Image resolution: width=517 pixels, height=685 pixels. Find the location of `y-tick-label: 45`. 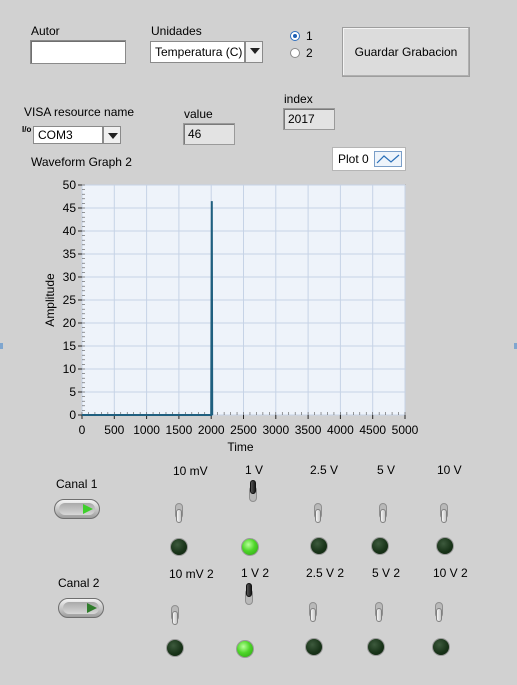

y-tick-label: 45 is located at coordinates (70, 208).